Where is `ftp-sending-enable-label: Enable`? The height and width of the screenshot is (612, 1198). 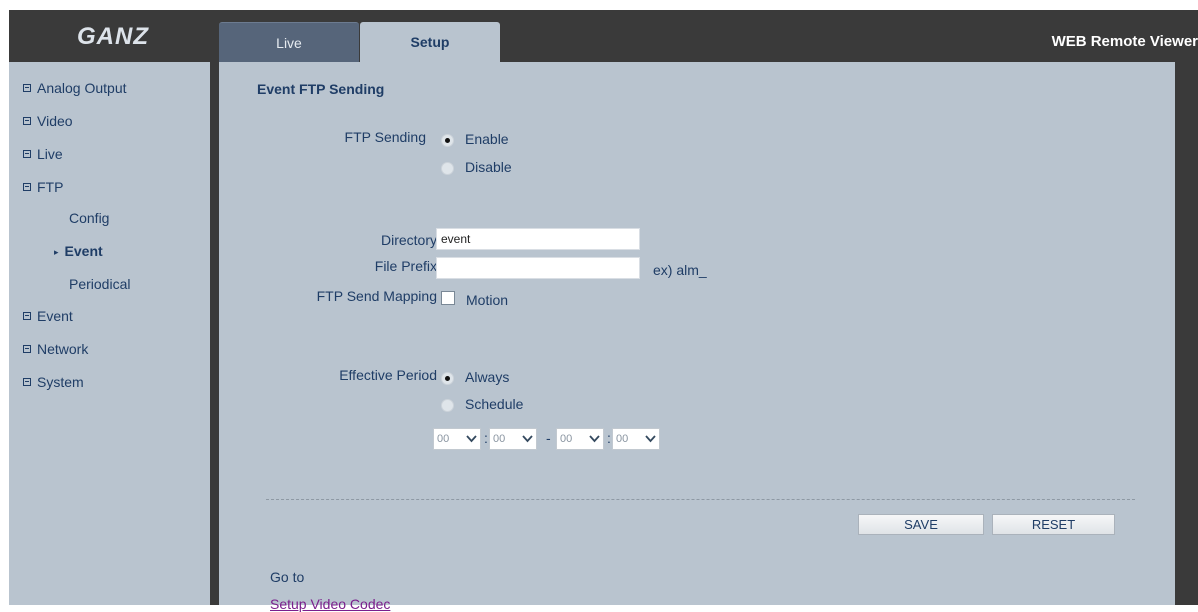
ftp-sending-enable-label: Enable is located at coordinates (487, 139).